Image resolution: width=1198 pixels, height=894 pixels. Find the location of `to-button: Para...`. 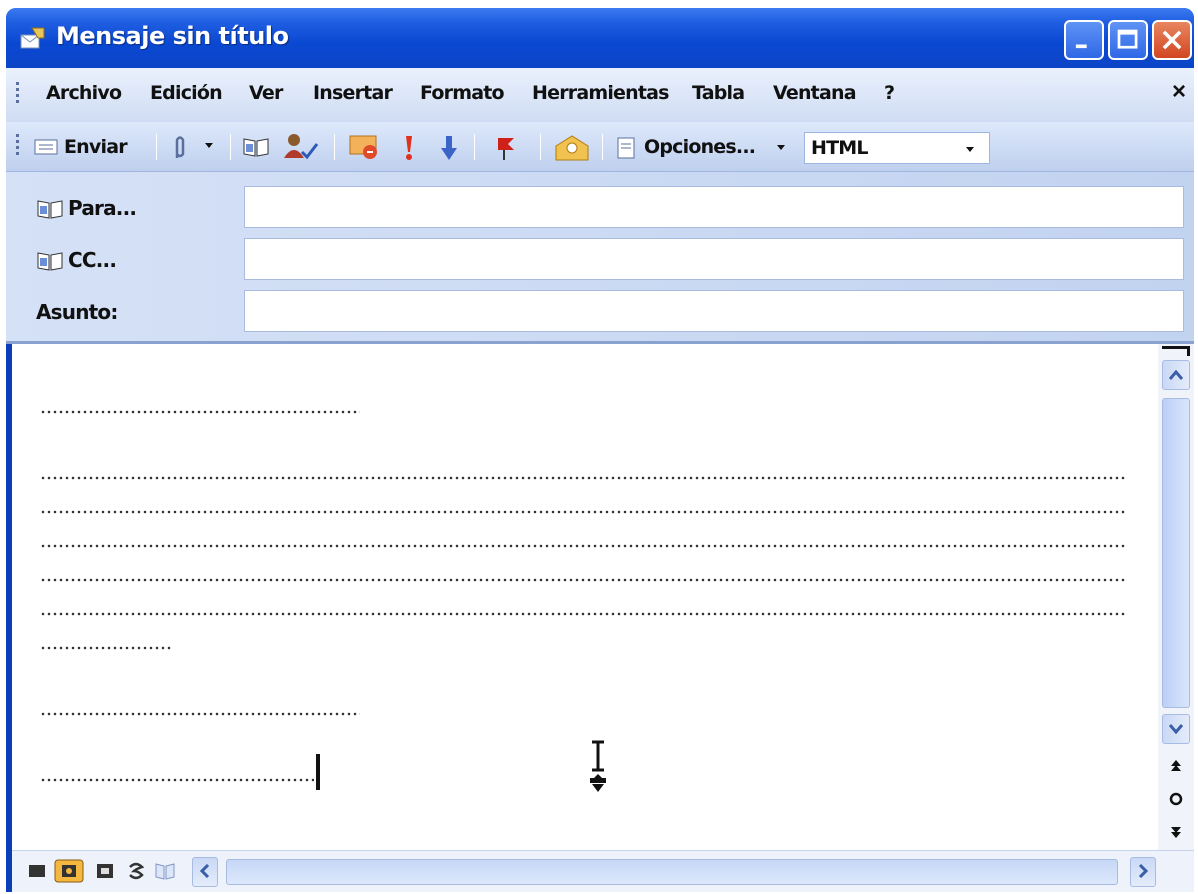

to-button: Para... is located at coordinates (96, 210).